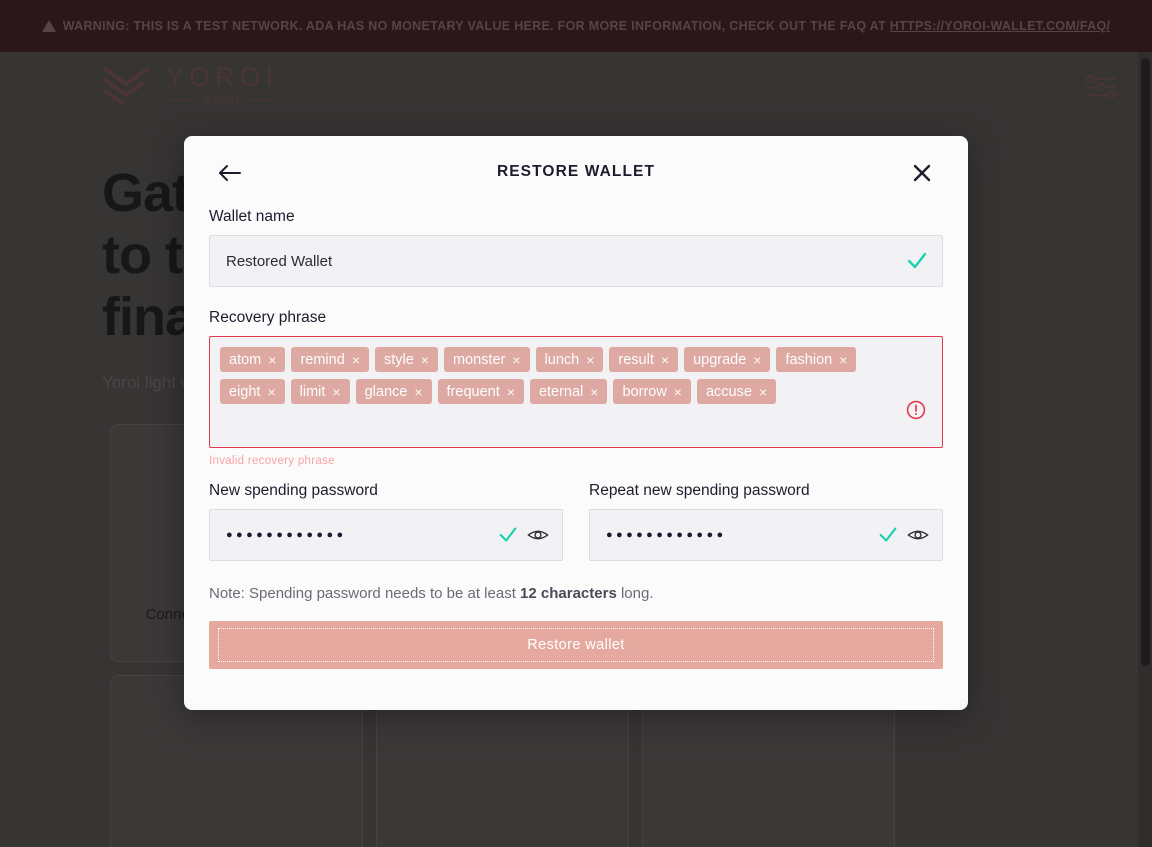 The height and width of the screenshot is (847, 1152). I want to click on repeat-password-label: Repeat new spending password, so click(699, 490).